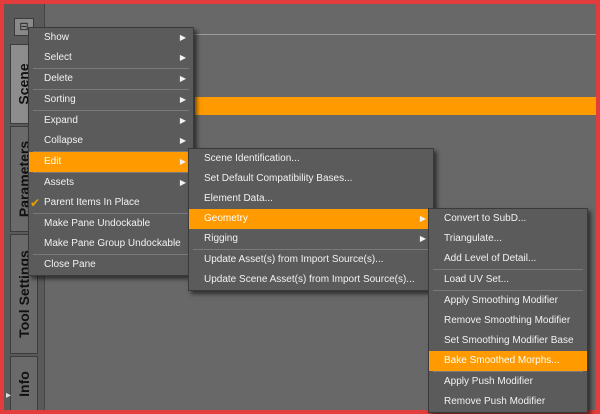  What do you see at coordinates (508, 341) in the screenshot?
I see `menu-item-set-smoothing-modifier-base: Set Smoothing Modifier Base` at bounding box center [508, 341].